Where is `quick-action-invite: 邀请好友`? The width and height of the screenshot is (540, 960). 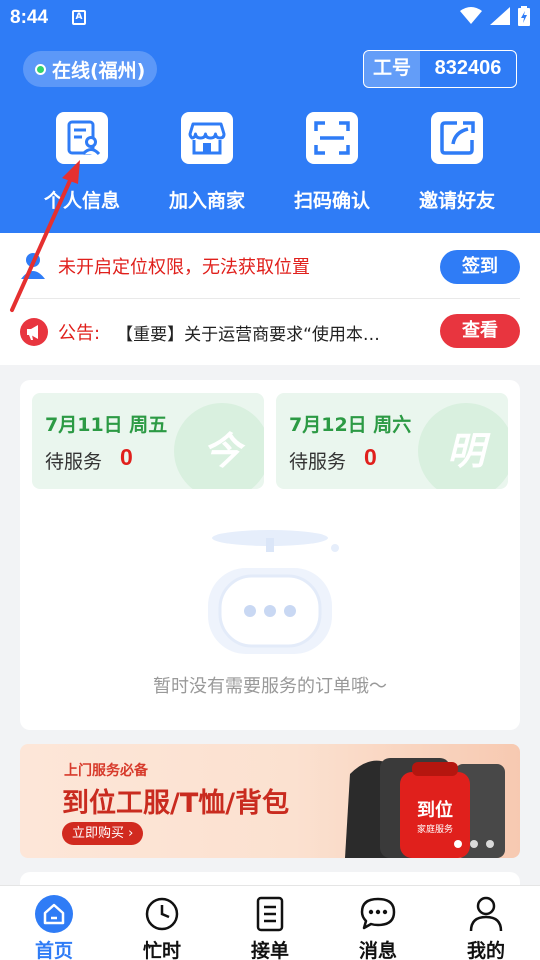 quick-action-invite: 邀请好友 is located at coordinates (457, 162).